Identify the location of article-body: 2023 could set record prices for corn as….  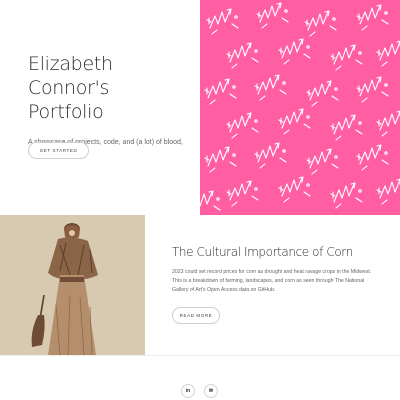
(272, 281).